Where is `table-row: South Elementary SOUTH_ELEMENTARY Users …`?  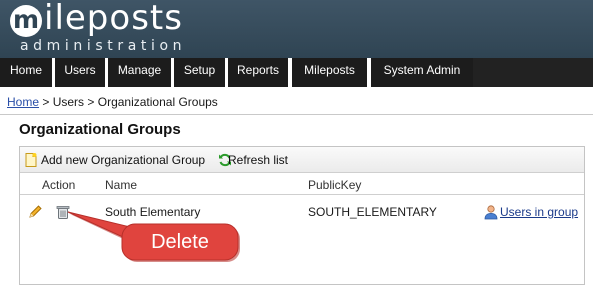
table-row: South Elementary SOUTH_ELEMENTARY Users … is located at coordinates (302, 212).